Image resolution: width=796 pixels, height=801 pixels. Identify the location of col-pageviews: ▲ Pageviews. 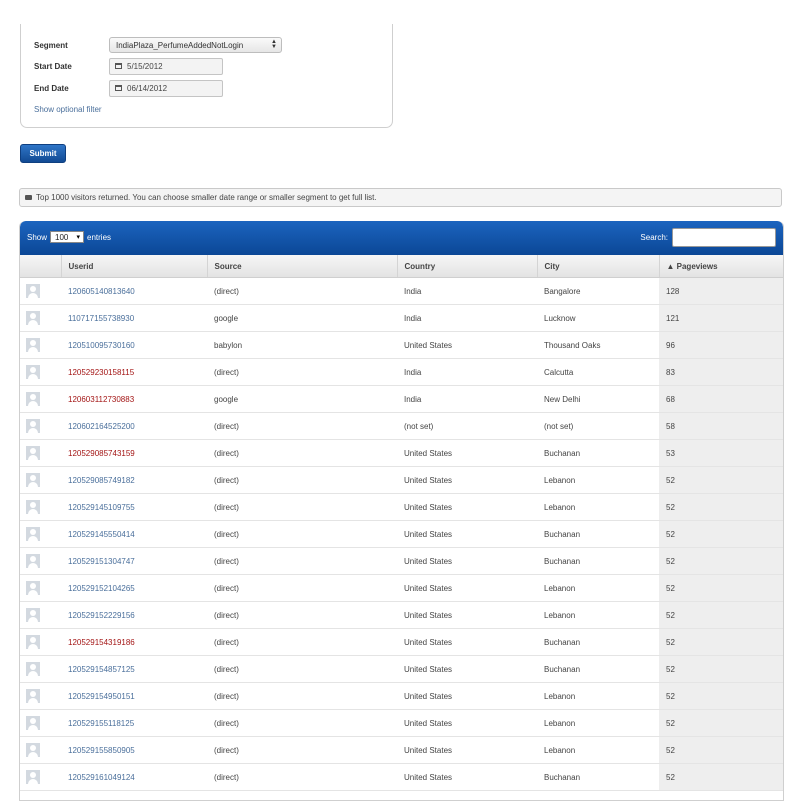
(721, 266).